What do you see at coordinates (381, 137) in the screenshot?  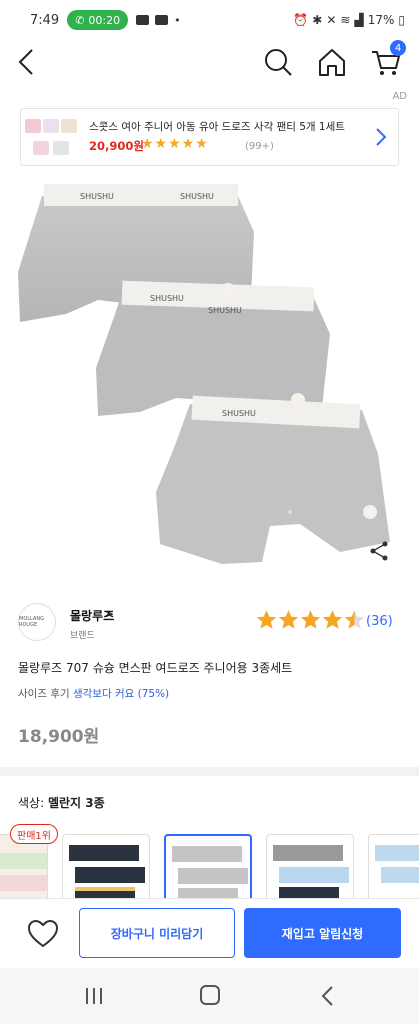 I see `chevron-right-icon` at bounding box center [381, 137].